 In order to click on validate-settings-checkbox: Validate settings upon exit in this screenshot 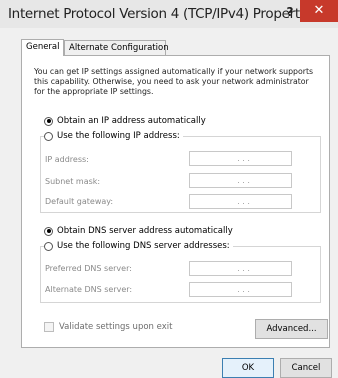, I will do `click(108, 327)`.